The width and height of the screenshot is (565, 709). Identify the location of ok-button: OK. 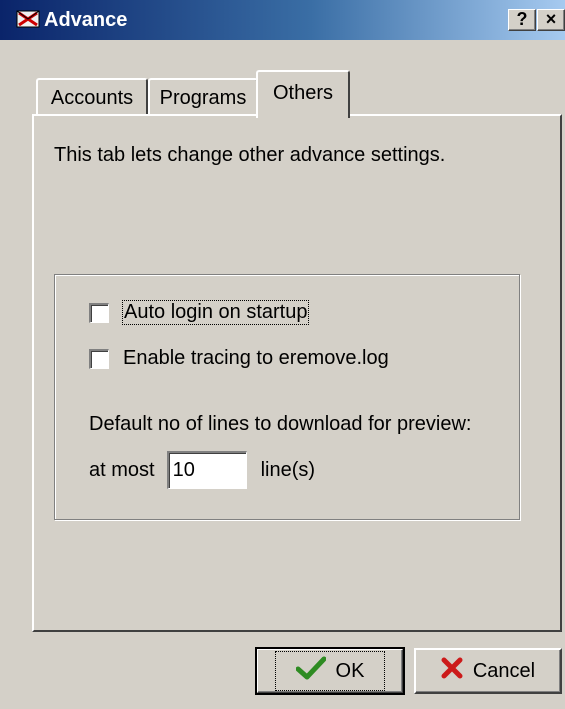
(330, 671).